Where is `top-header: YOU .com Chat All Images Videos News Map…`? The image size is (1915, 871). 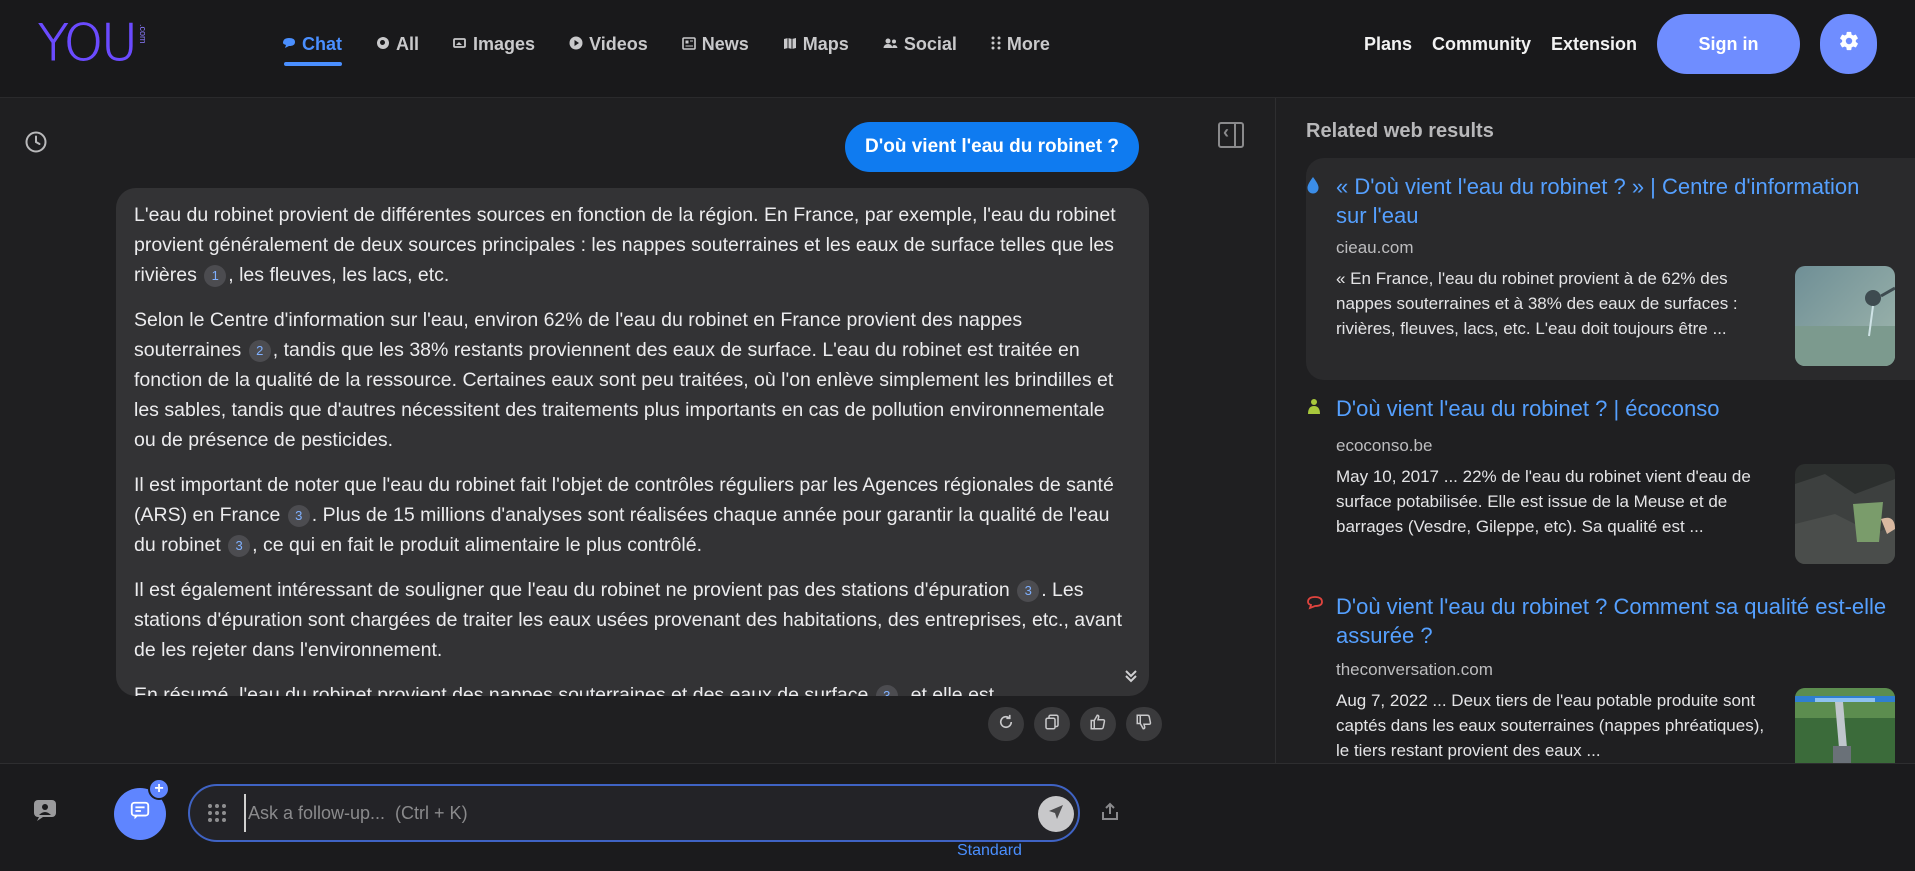
top-header: YOU .com Chat All Images Videos News Map… is located at coordinates (957, 49).